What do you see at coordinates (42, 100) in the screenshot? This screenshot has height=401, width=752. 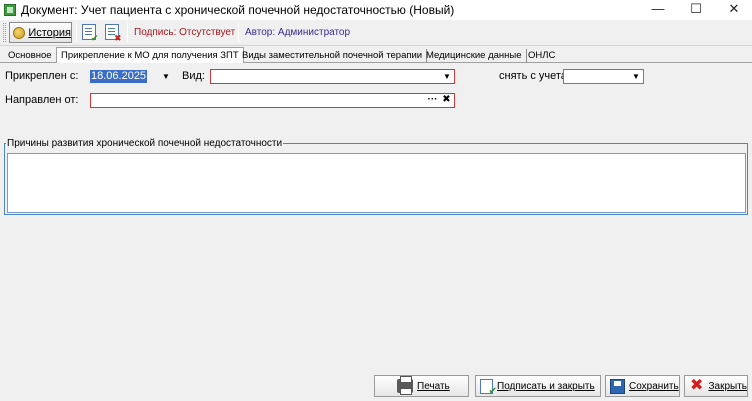 I see `referred-from-label: Направлен от:` at bounding box center [42, 100].